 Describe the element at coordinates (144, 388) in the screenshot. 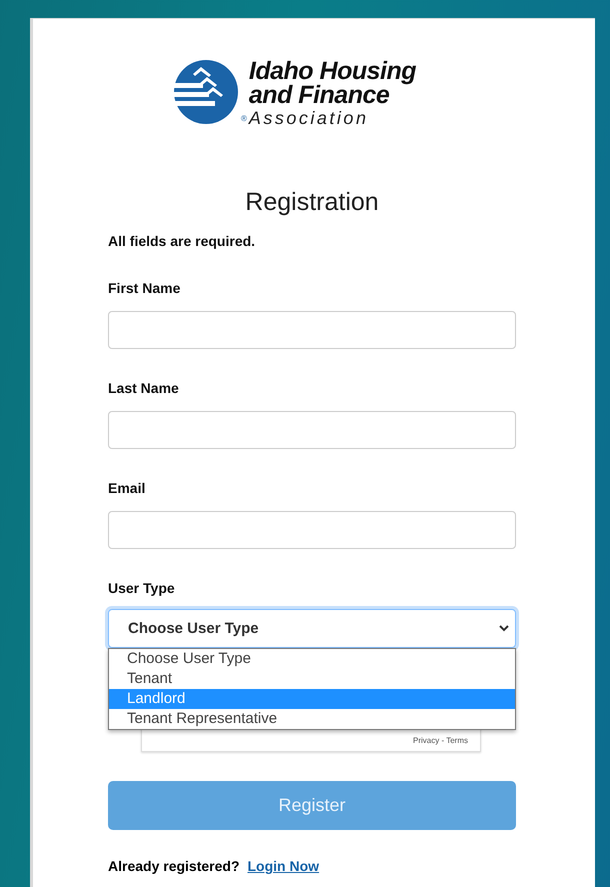

I see `field-label: Last Name` at that location.